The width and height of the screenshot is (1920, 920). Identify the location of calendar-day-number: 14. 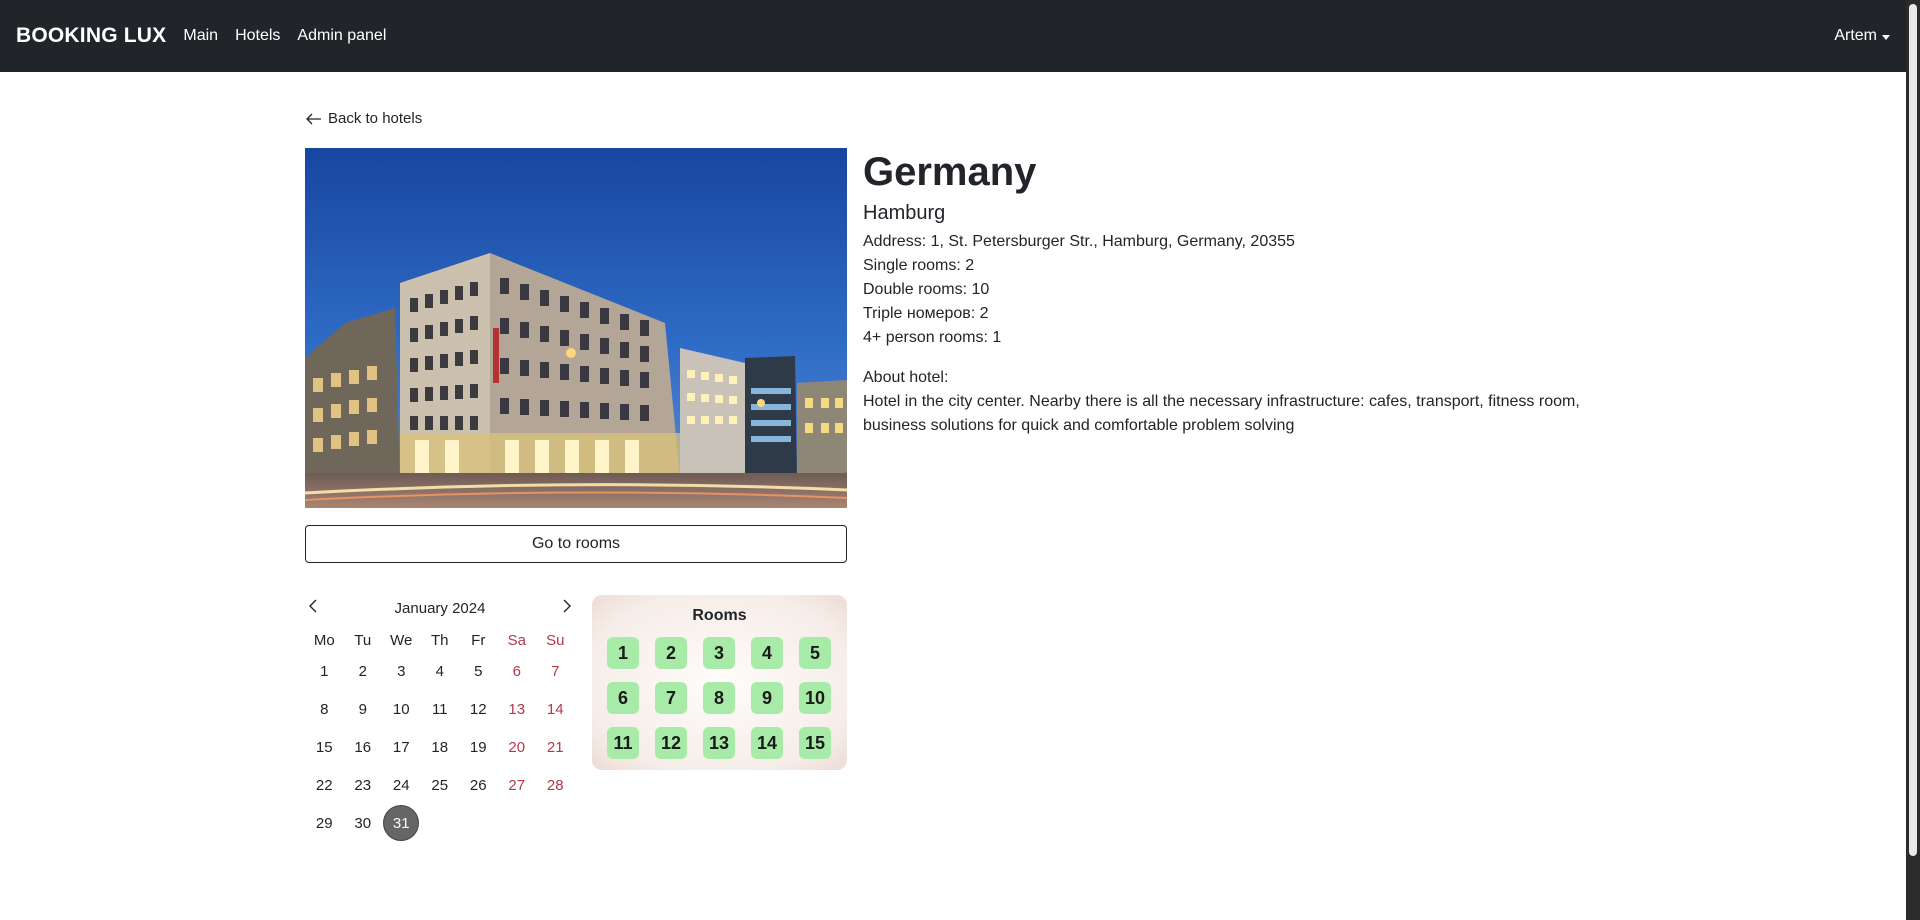
(555, 709).